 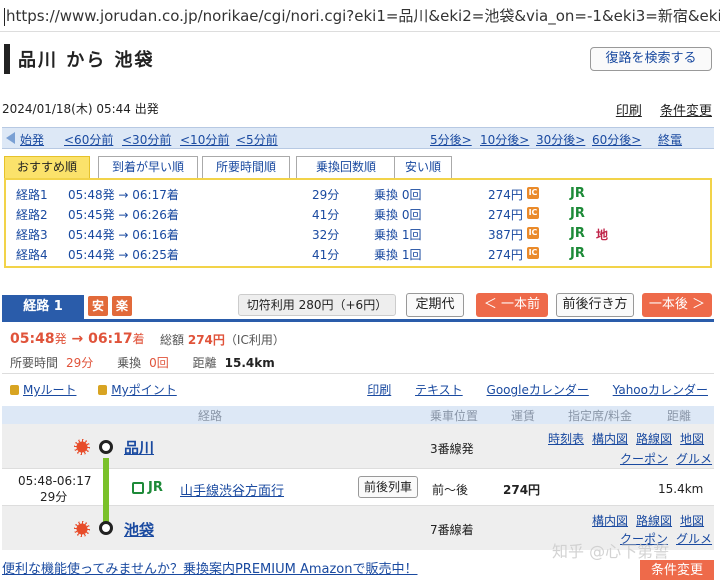 I want to click on origin-links: 時刻表 構内図 路線図 地図, so click(x=622, y=438).